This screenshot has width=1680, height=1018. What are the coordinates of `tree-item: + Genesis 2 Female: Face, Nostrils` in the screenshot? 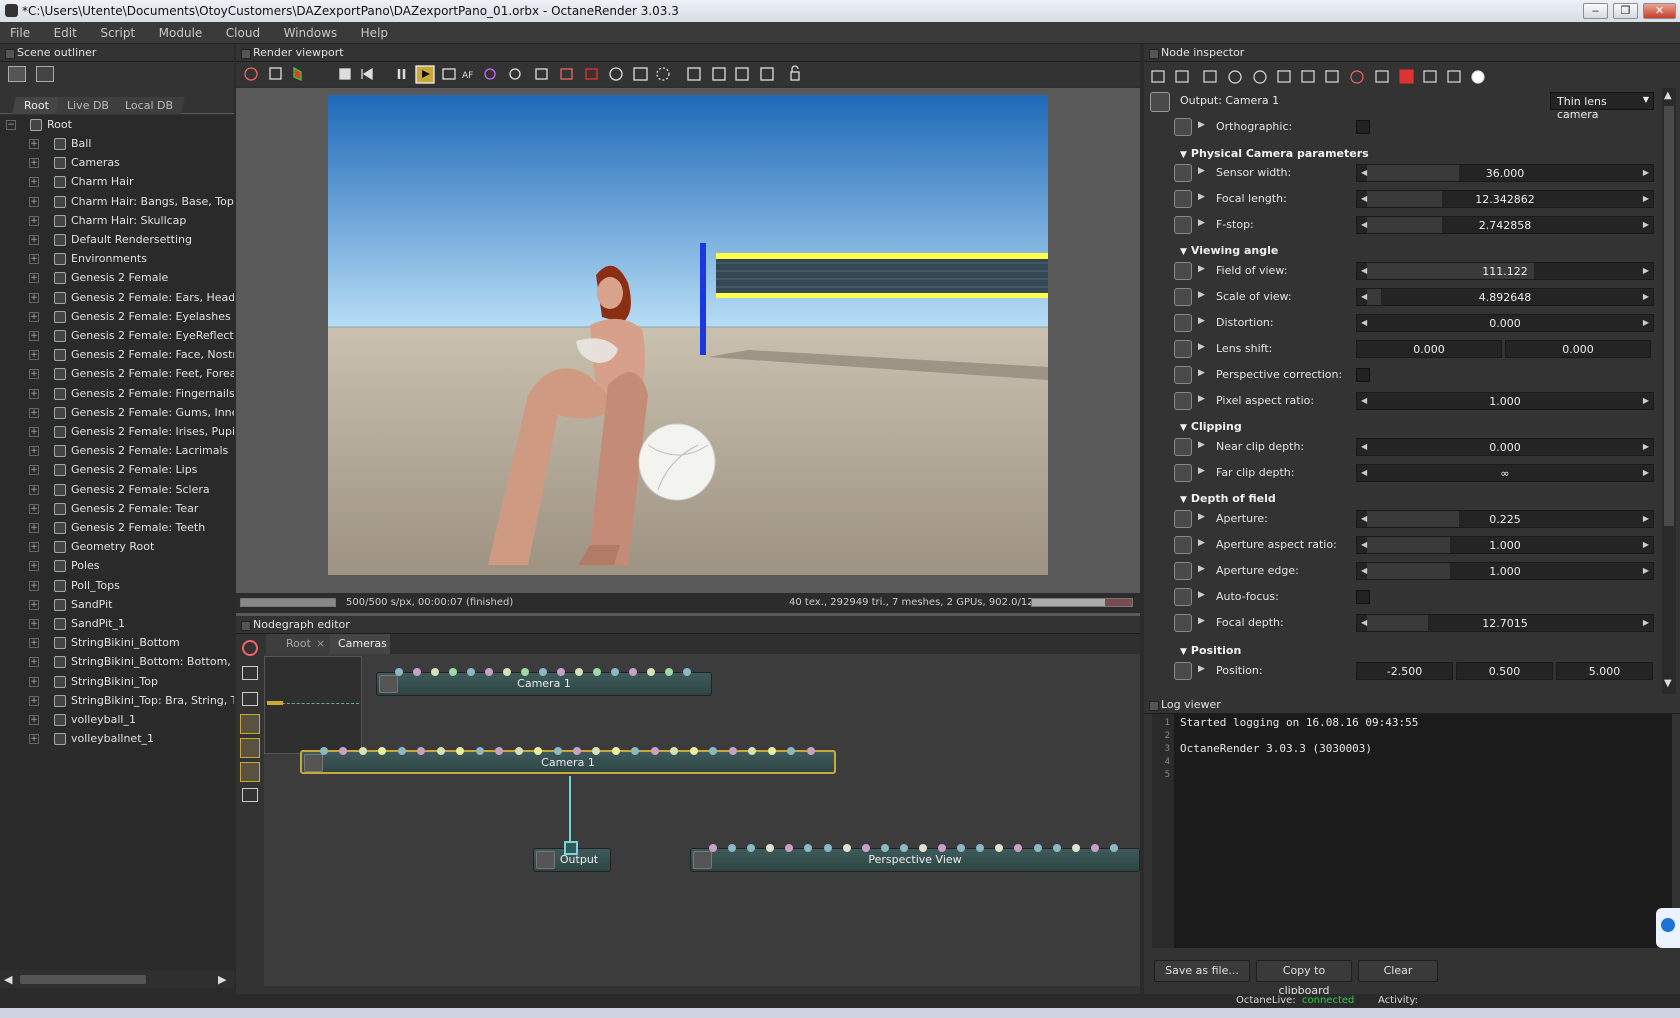 It's located at (117, 355).